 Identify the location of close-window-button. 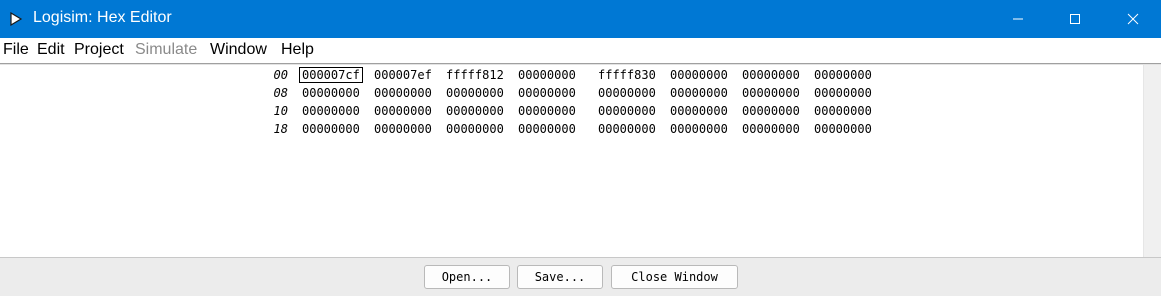
(1133, 19).